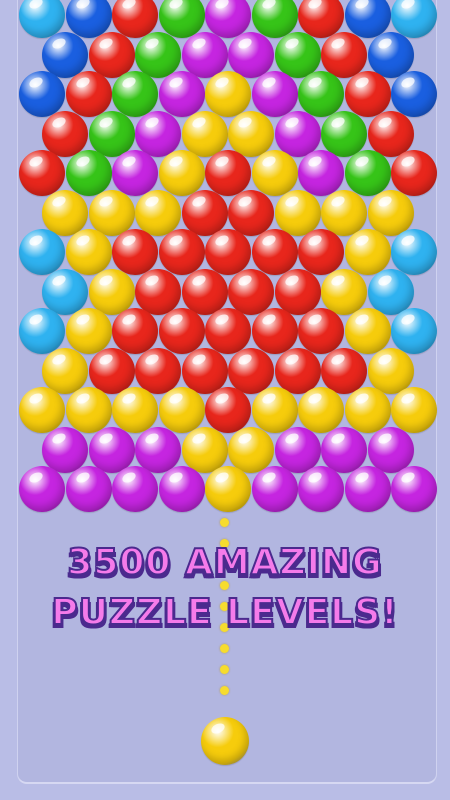  What do you see at coordinates (225, 741) in the screenshot?
I see `shooter-bubble` at bounding box center [225, 741].